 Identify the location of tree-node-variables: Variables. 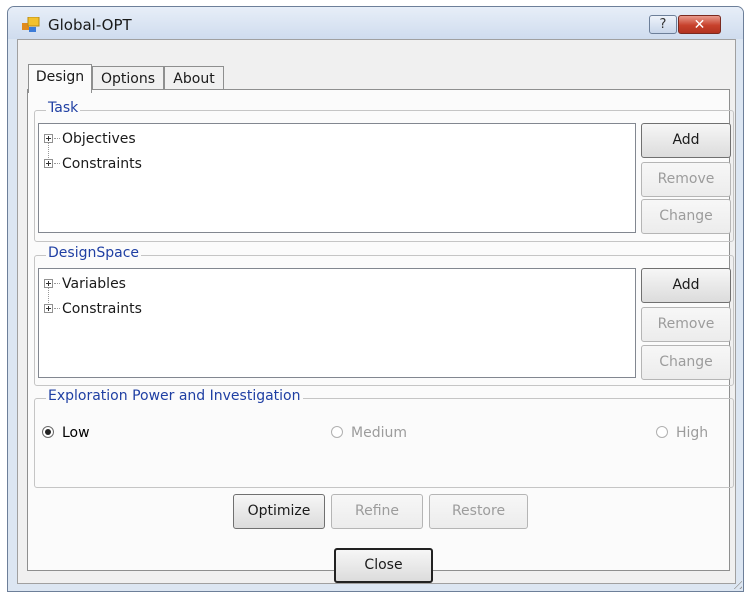
(139, 284).